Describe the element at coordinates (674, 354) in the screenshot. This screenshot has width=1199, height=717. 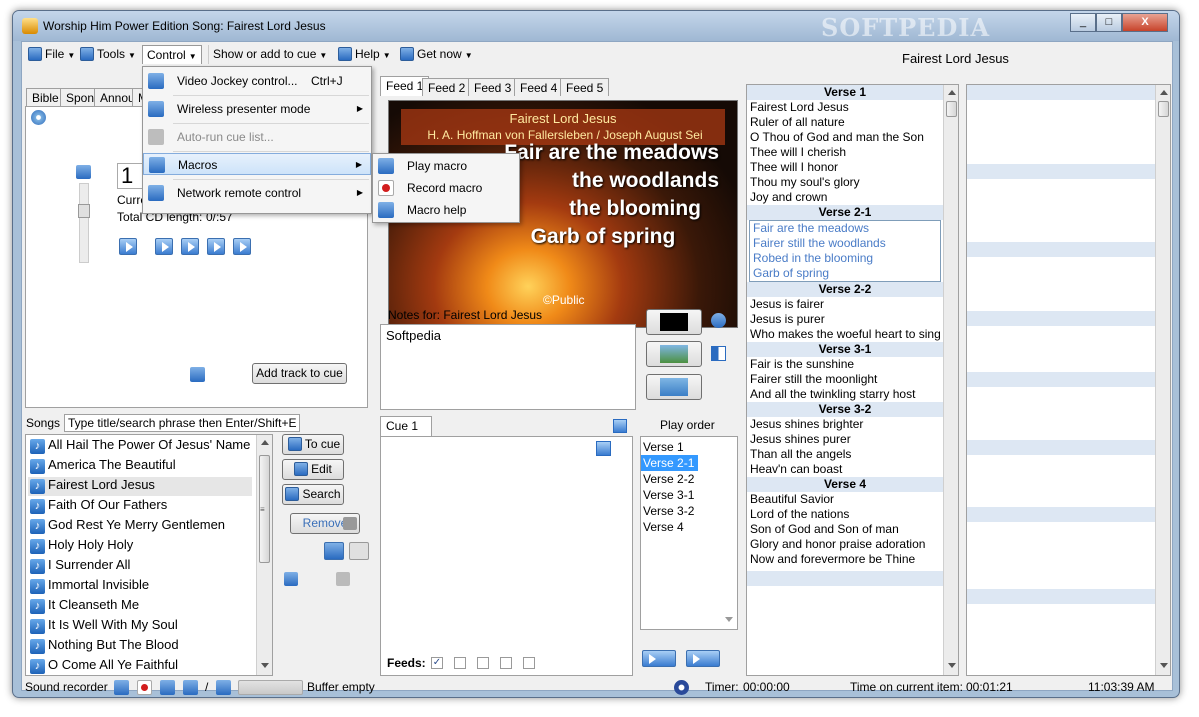
I see `image-background-button` at that location.